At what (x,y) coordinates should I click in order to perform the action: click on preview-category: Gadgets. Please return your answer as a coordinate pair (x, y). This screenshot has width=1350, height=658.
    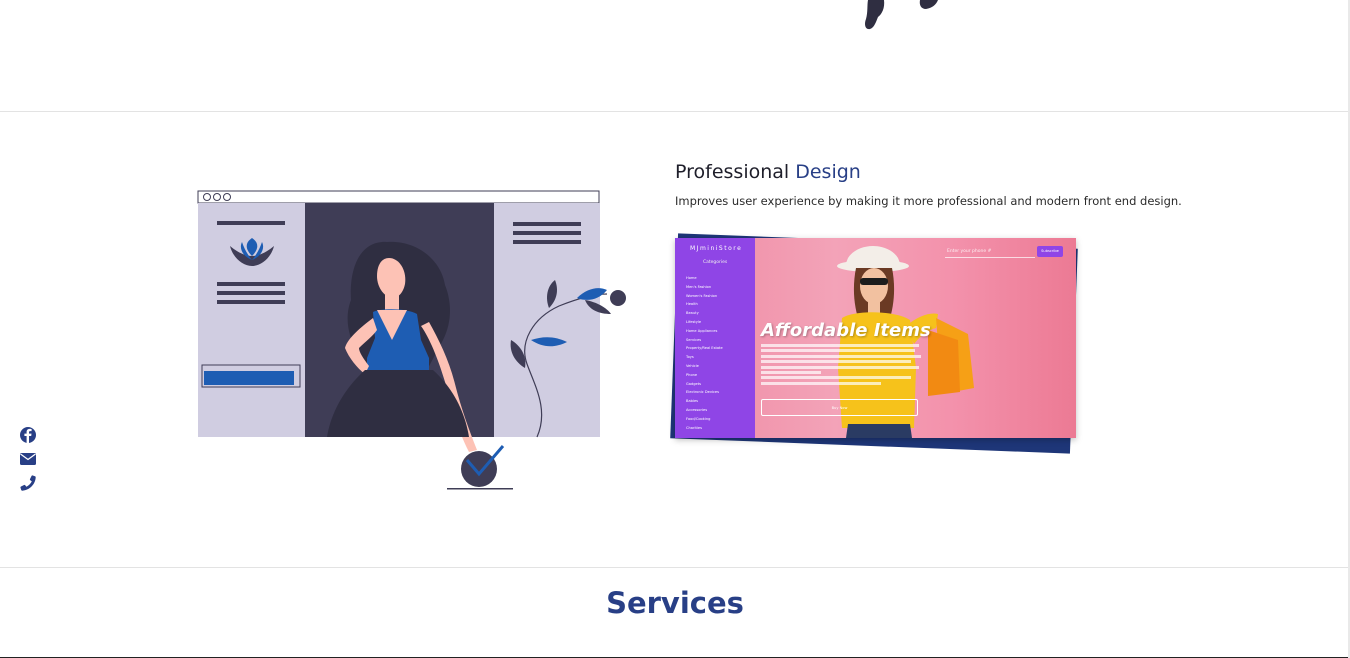
    Looking at the image, I should click on (694, 383).